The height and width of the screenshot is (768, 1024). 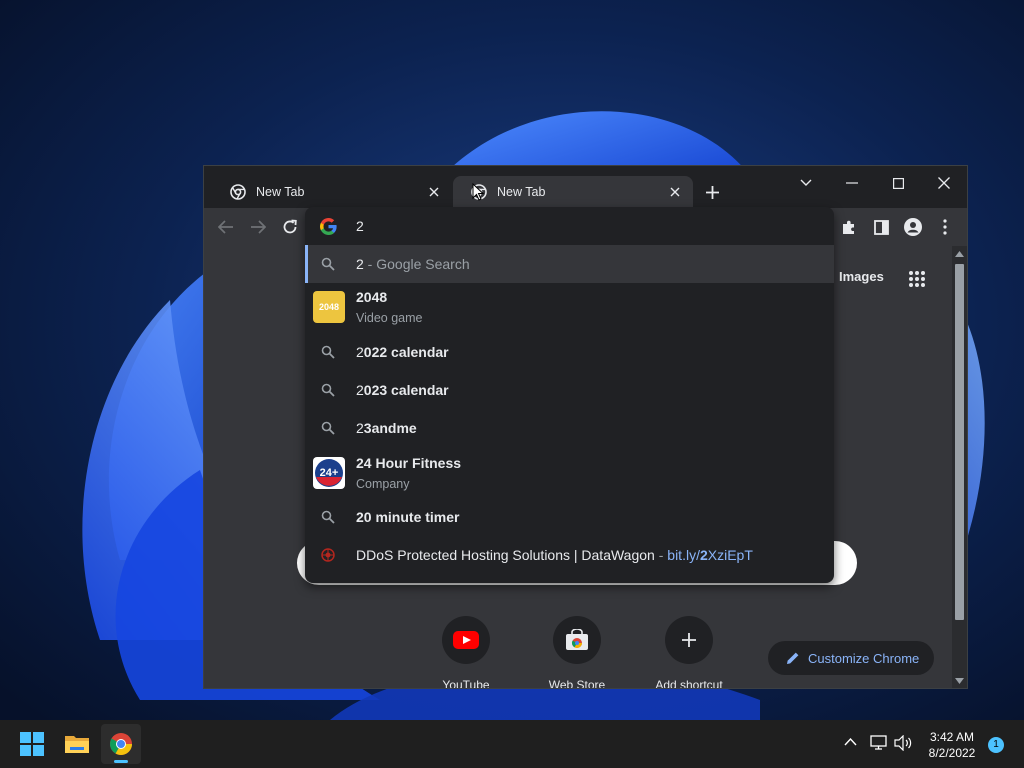 I want to click on minimize-icon, so click(x=852, y=183).